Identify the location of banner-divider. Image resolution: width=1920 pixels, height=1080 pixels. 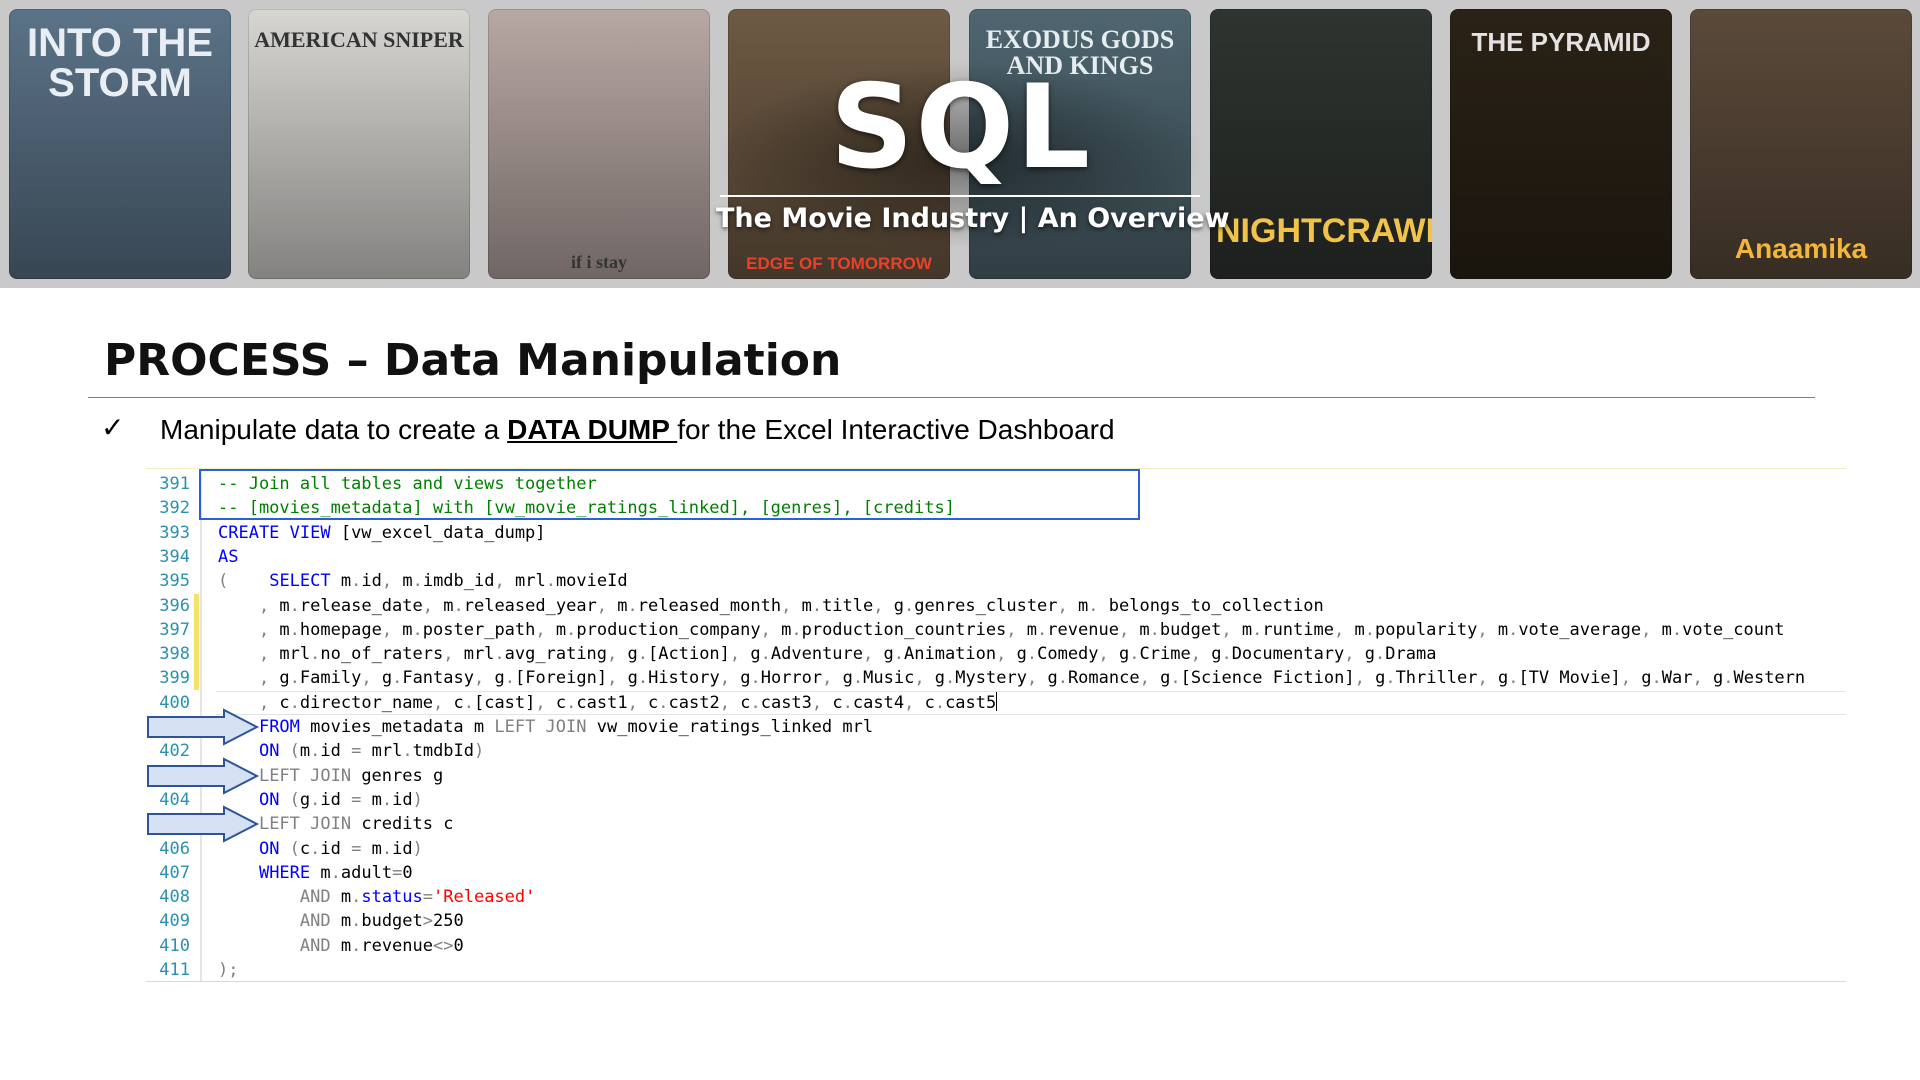
(960, 196).